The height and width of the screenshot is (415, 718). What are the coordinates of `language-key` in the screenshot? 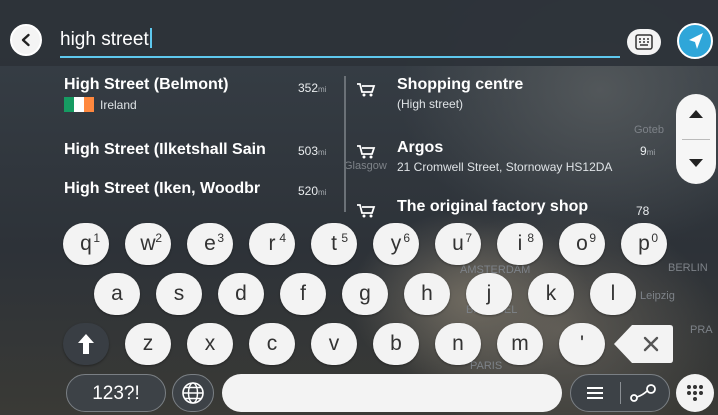 It's located at (193, 393).